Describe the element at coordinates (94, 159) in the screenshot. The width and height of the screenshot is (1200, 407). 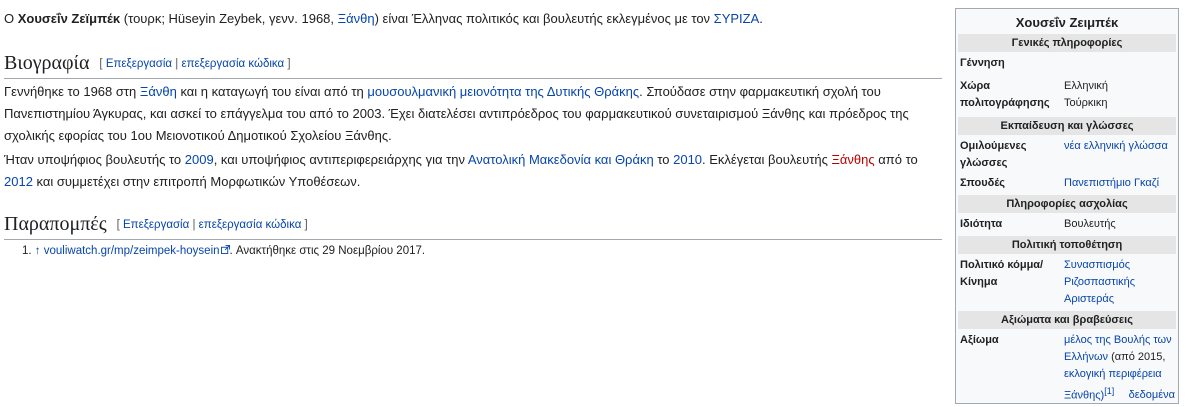
I see `bio-text: Ήταν υποψήφιος βουλευτής το` at that location.